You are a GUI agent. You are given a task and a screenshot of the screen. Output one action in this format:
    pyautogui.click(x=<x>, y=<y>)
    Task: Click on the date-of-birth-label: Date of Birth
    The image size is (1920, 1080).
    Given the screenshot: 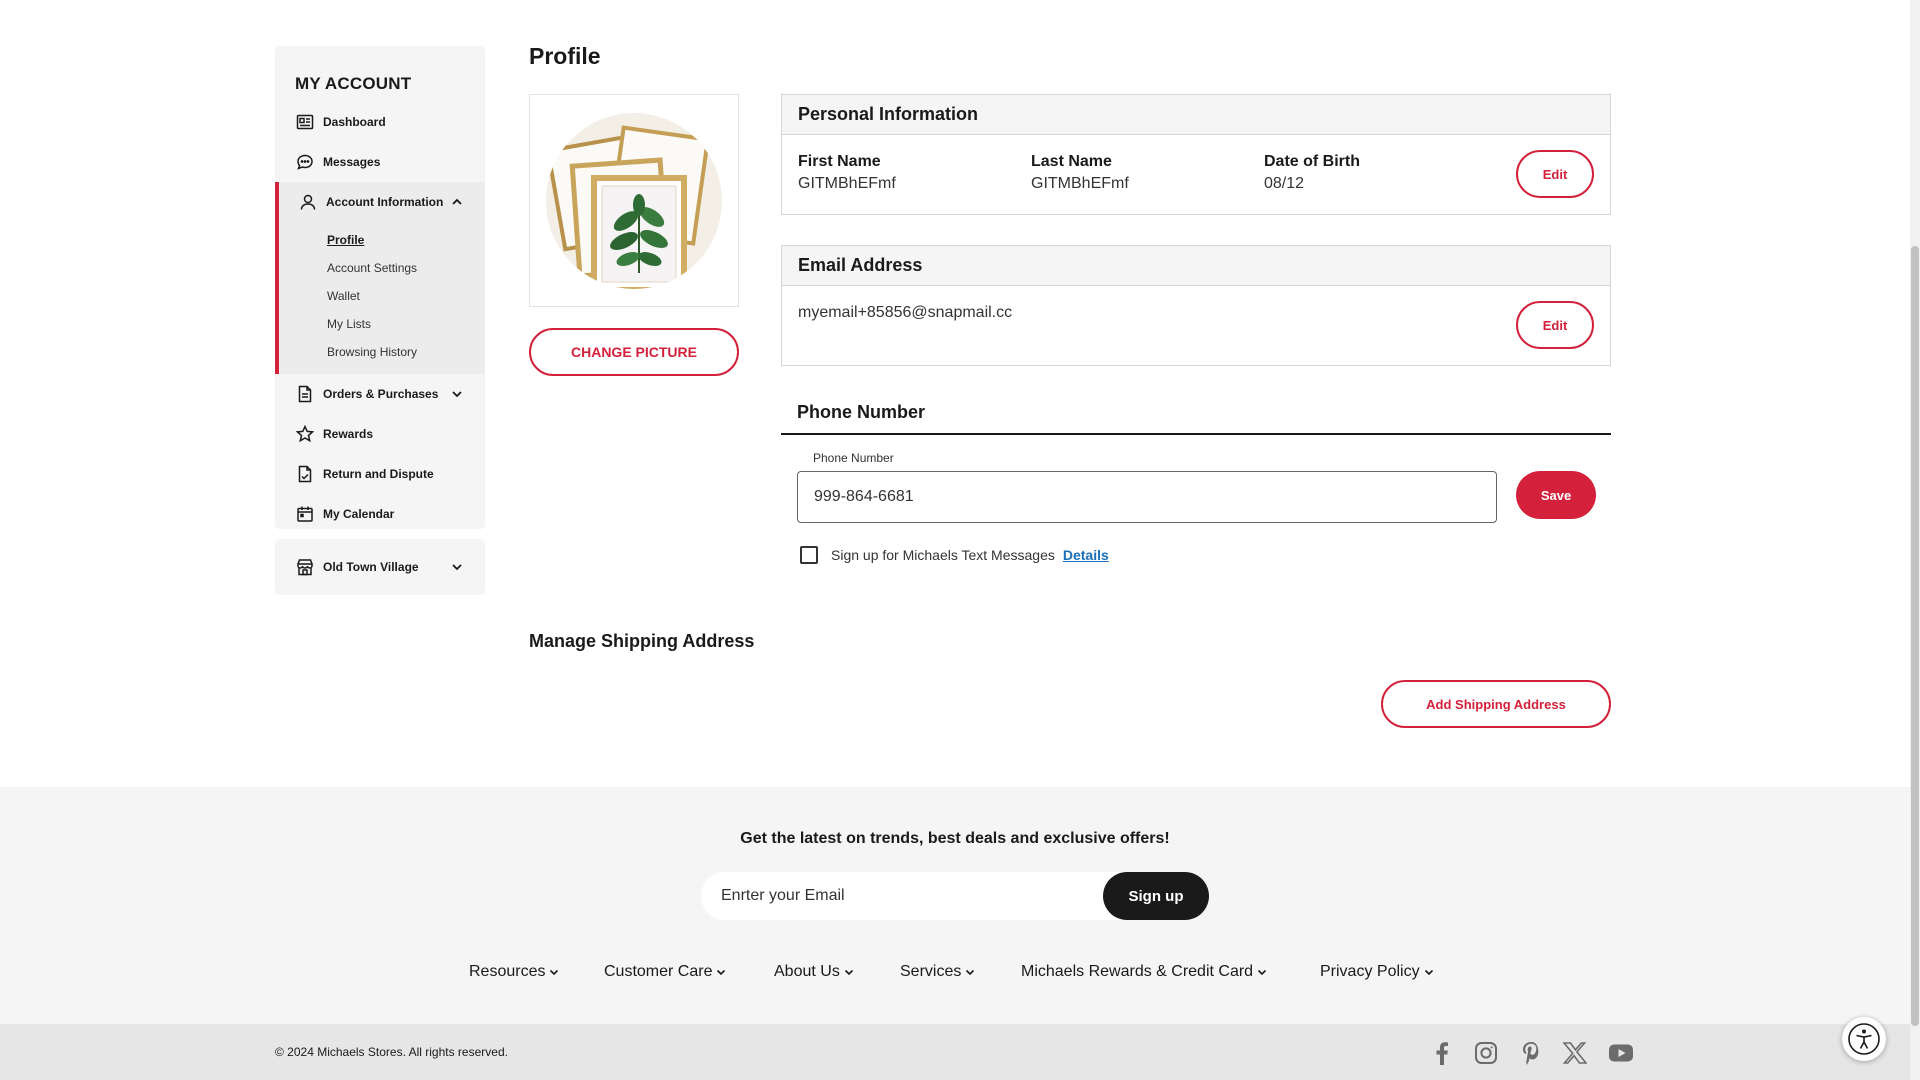 What is the action you would take?
    pyautogui.click(x=1312, y=161)
    